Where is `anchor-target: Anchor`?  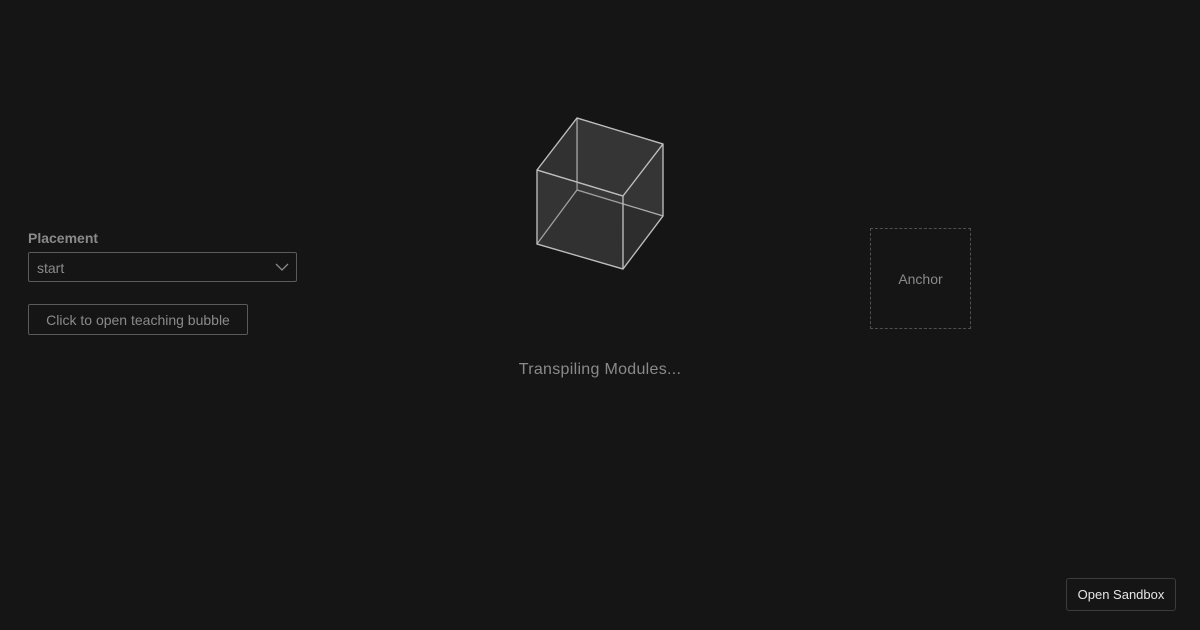 anchor-target: Anchor is located at coordinates (920, 278).